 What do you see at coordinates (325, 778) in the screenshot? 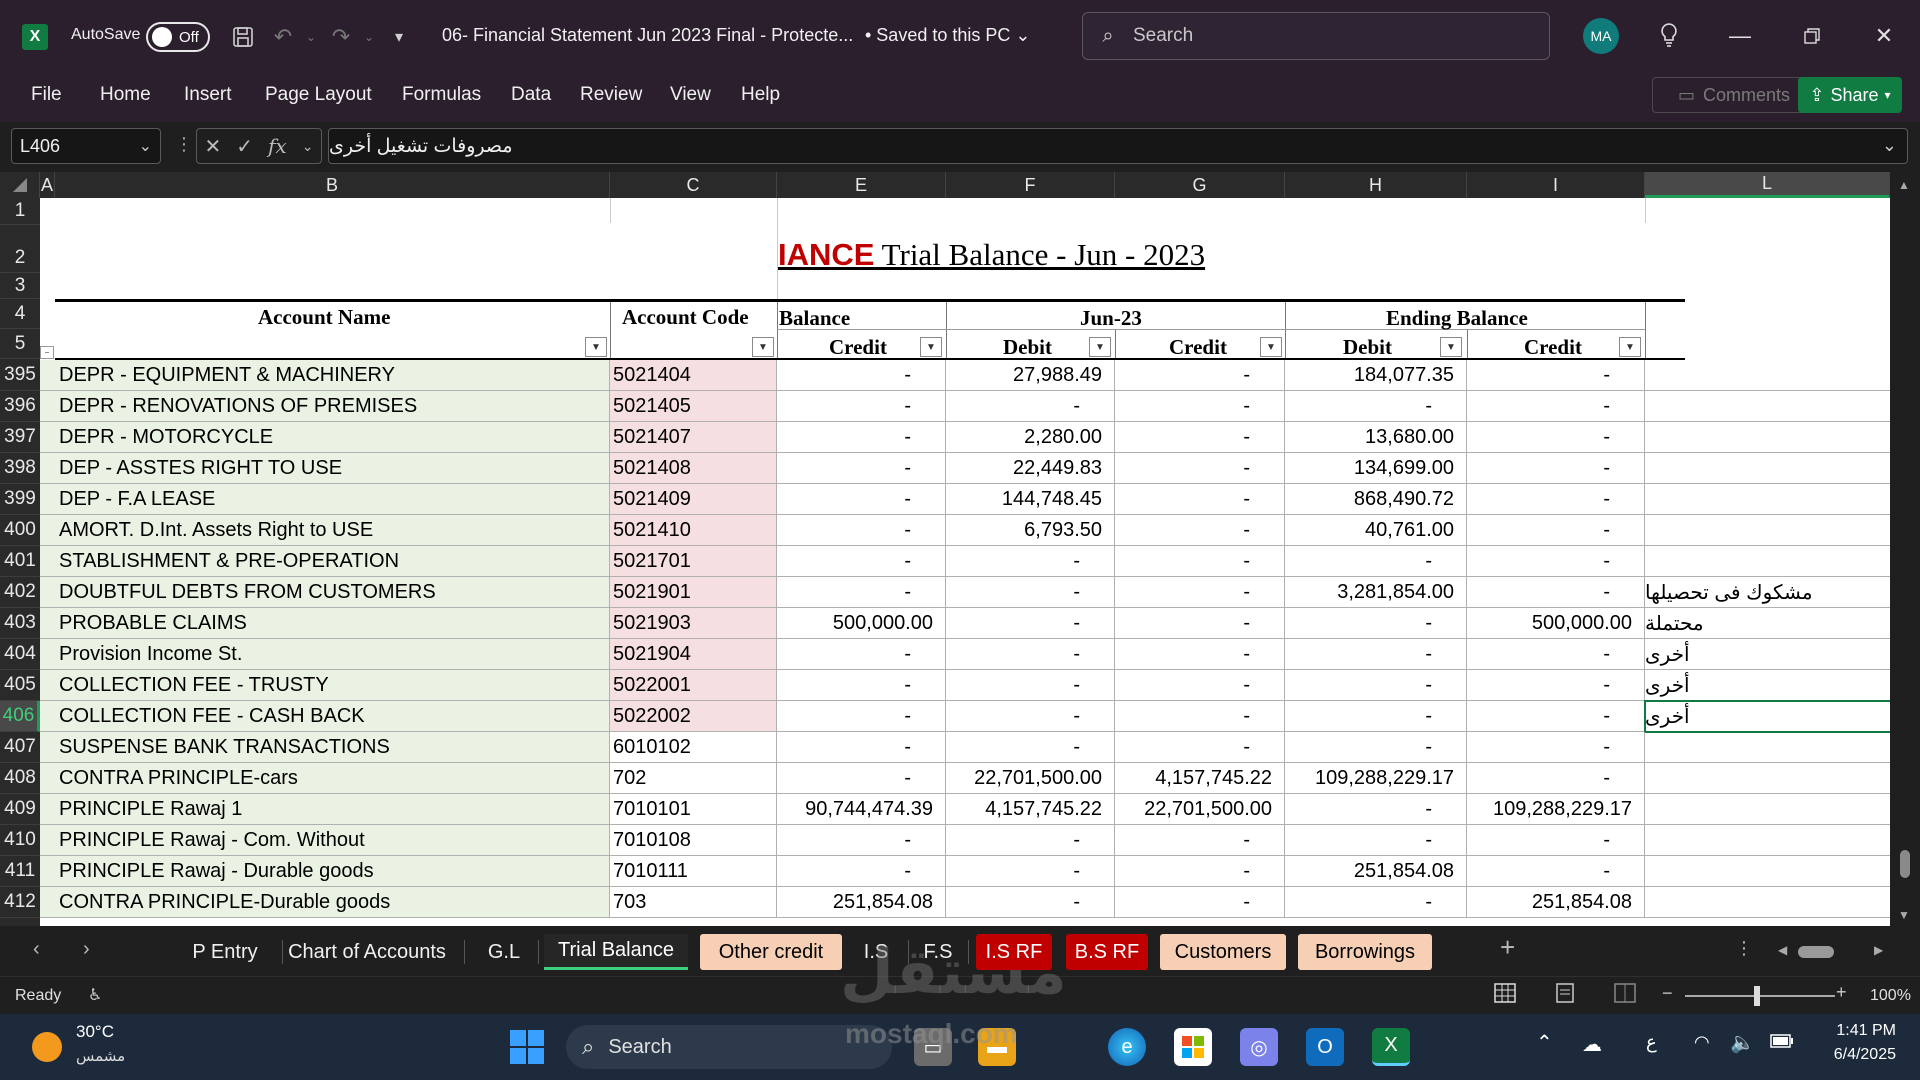
I see `cell-name: CONTRA PRINCIPLE-cars` at bounding box center [325, 778].